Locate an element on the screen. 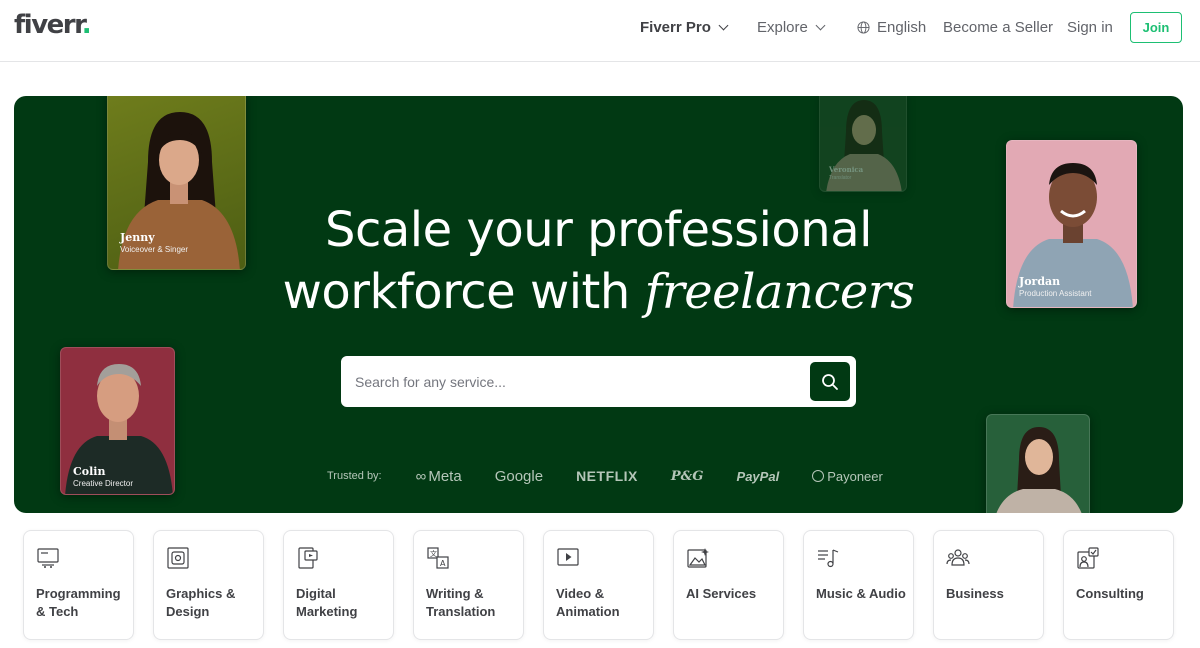 The height and width of the screenshot is (648, 1200). profile-card is located at coordinates (1038, 463).